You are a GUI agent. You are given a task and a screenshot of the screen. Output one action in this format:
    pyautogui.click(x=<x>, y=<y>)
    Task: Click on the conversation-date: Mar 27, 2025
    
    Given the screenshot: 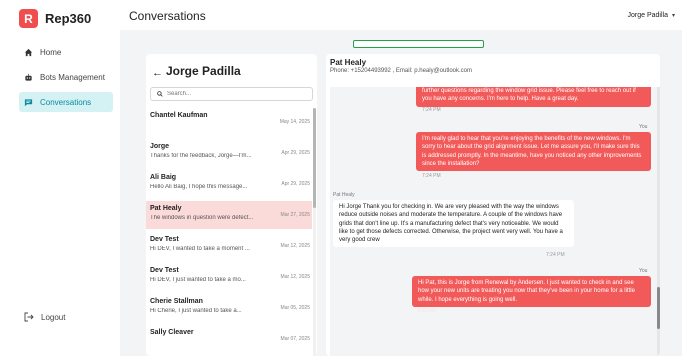 What is the action you would take?
    pyautogui.click(x=295, y=215)
    